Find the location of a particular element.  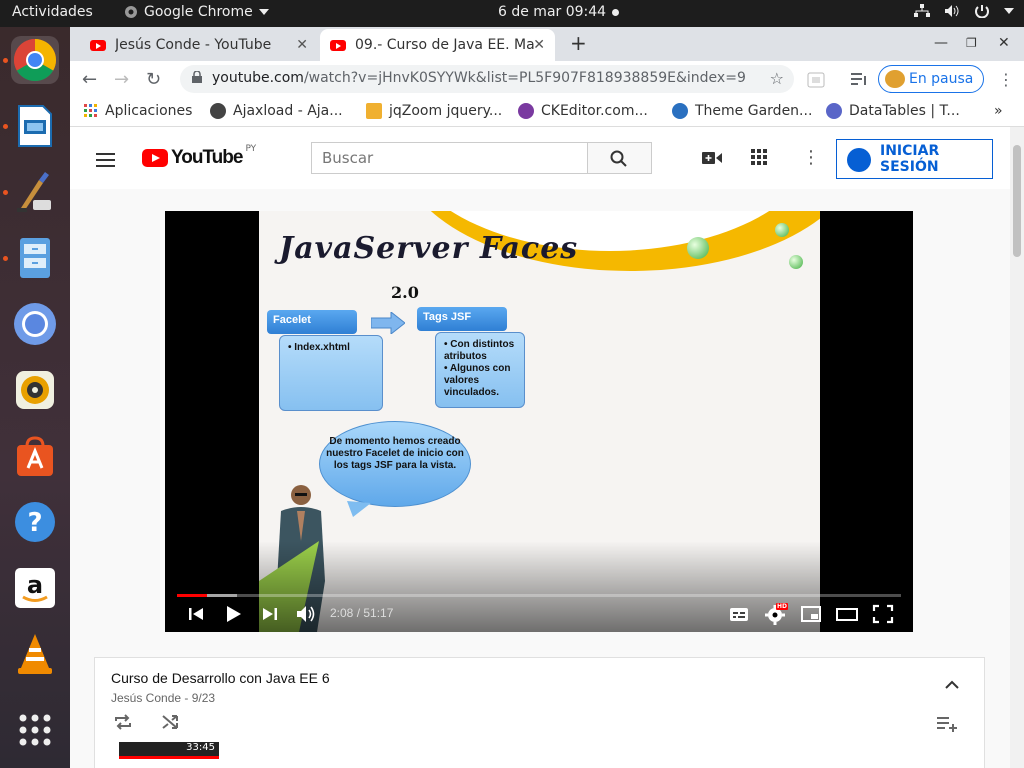

clock: 6 de mar 09:44 is located at coordinates (559, 12).